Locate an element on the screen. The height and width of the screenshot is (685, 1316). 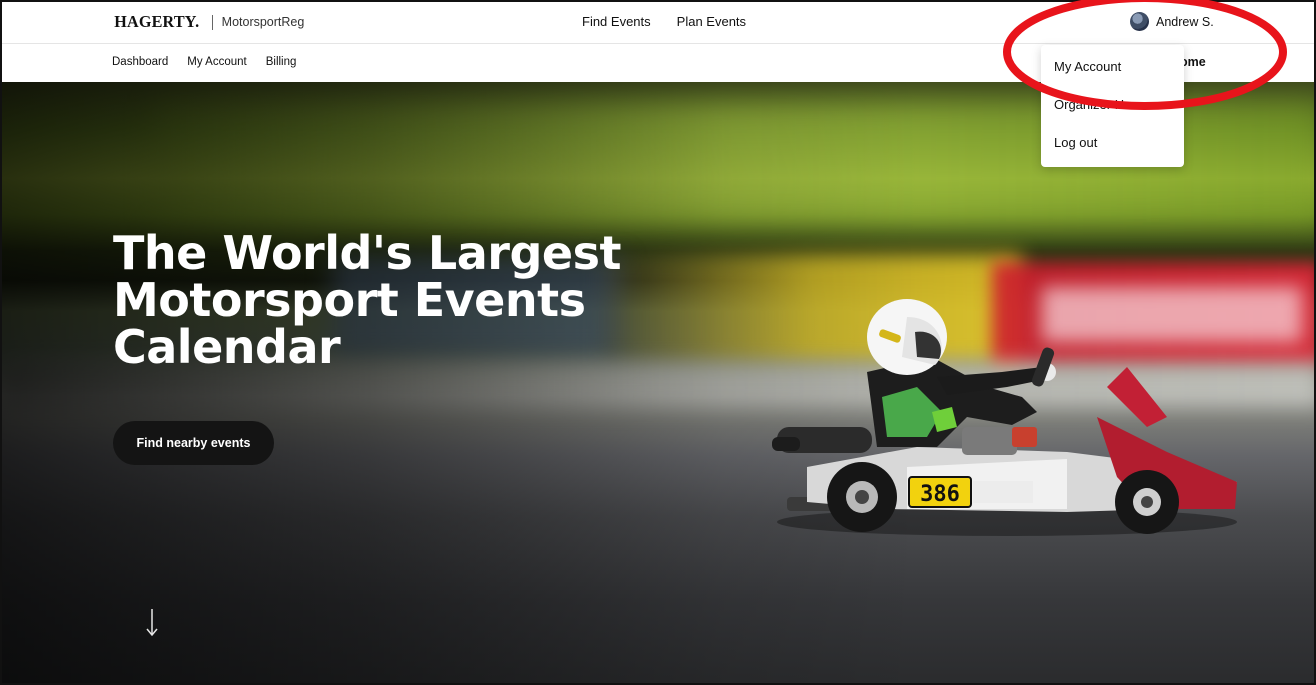
main-nav: Find Events Plan Events is located at coordinates (664, 21).